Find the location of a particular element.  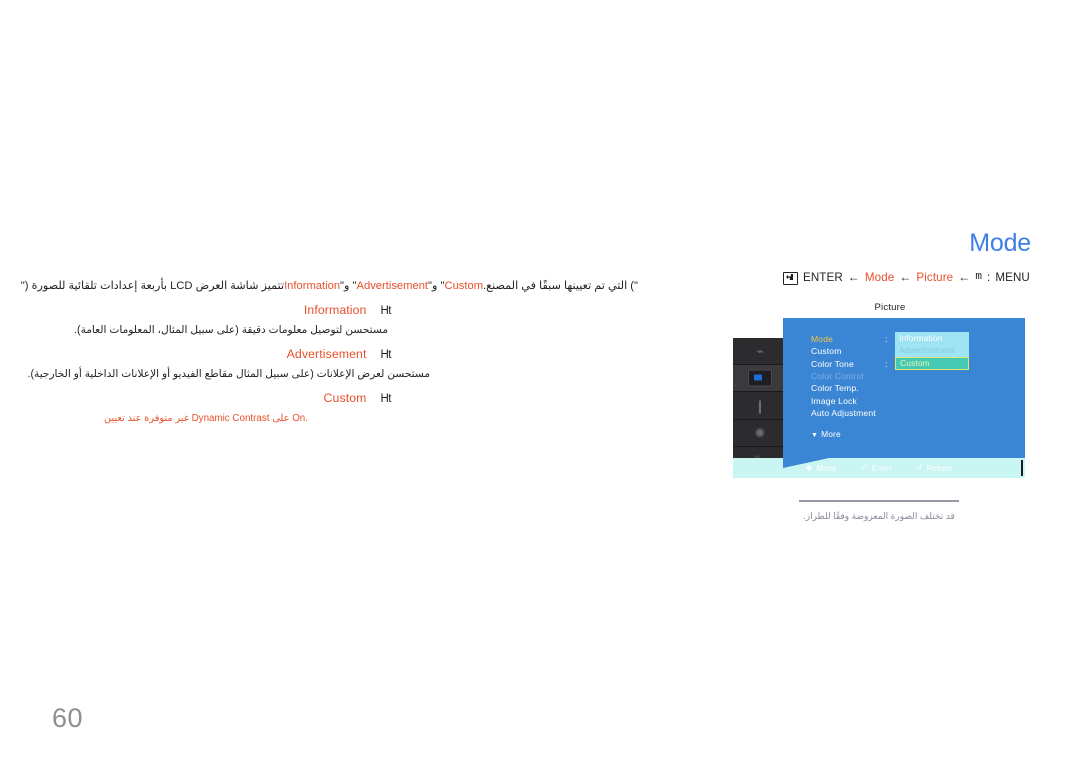

note-term-dynamic-contrast: Dynamic Contrast is located at coordinates (230, 418).